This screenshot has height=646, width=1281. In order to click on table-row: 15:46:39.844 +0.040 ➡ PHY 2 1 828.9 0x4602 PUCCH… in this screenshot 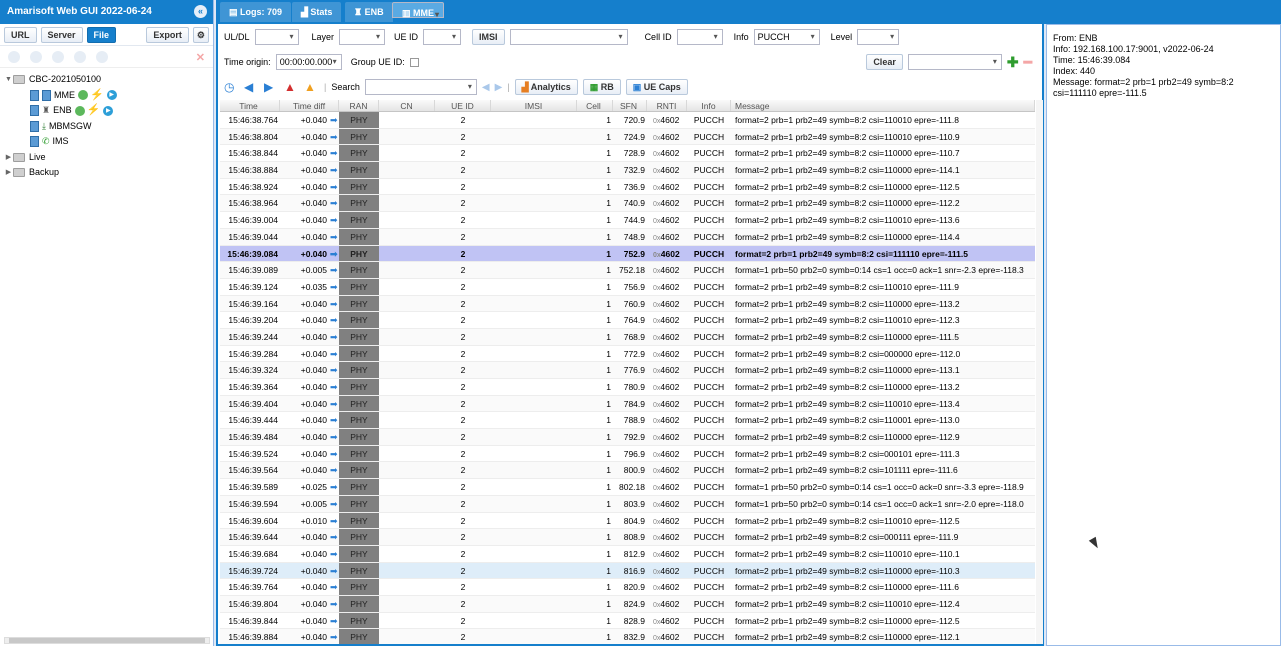, I will do `click(627, 621)`.